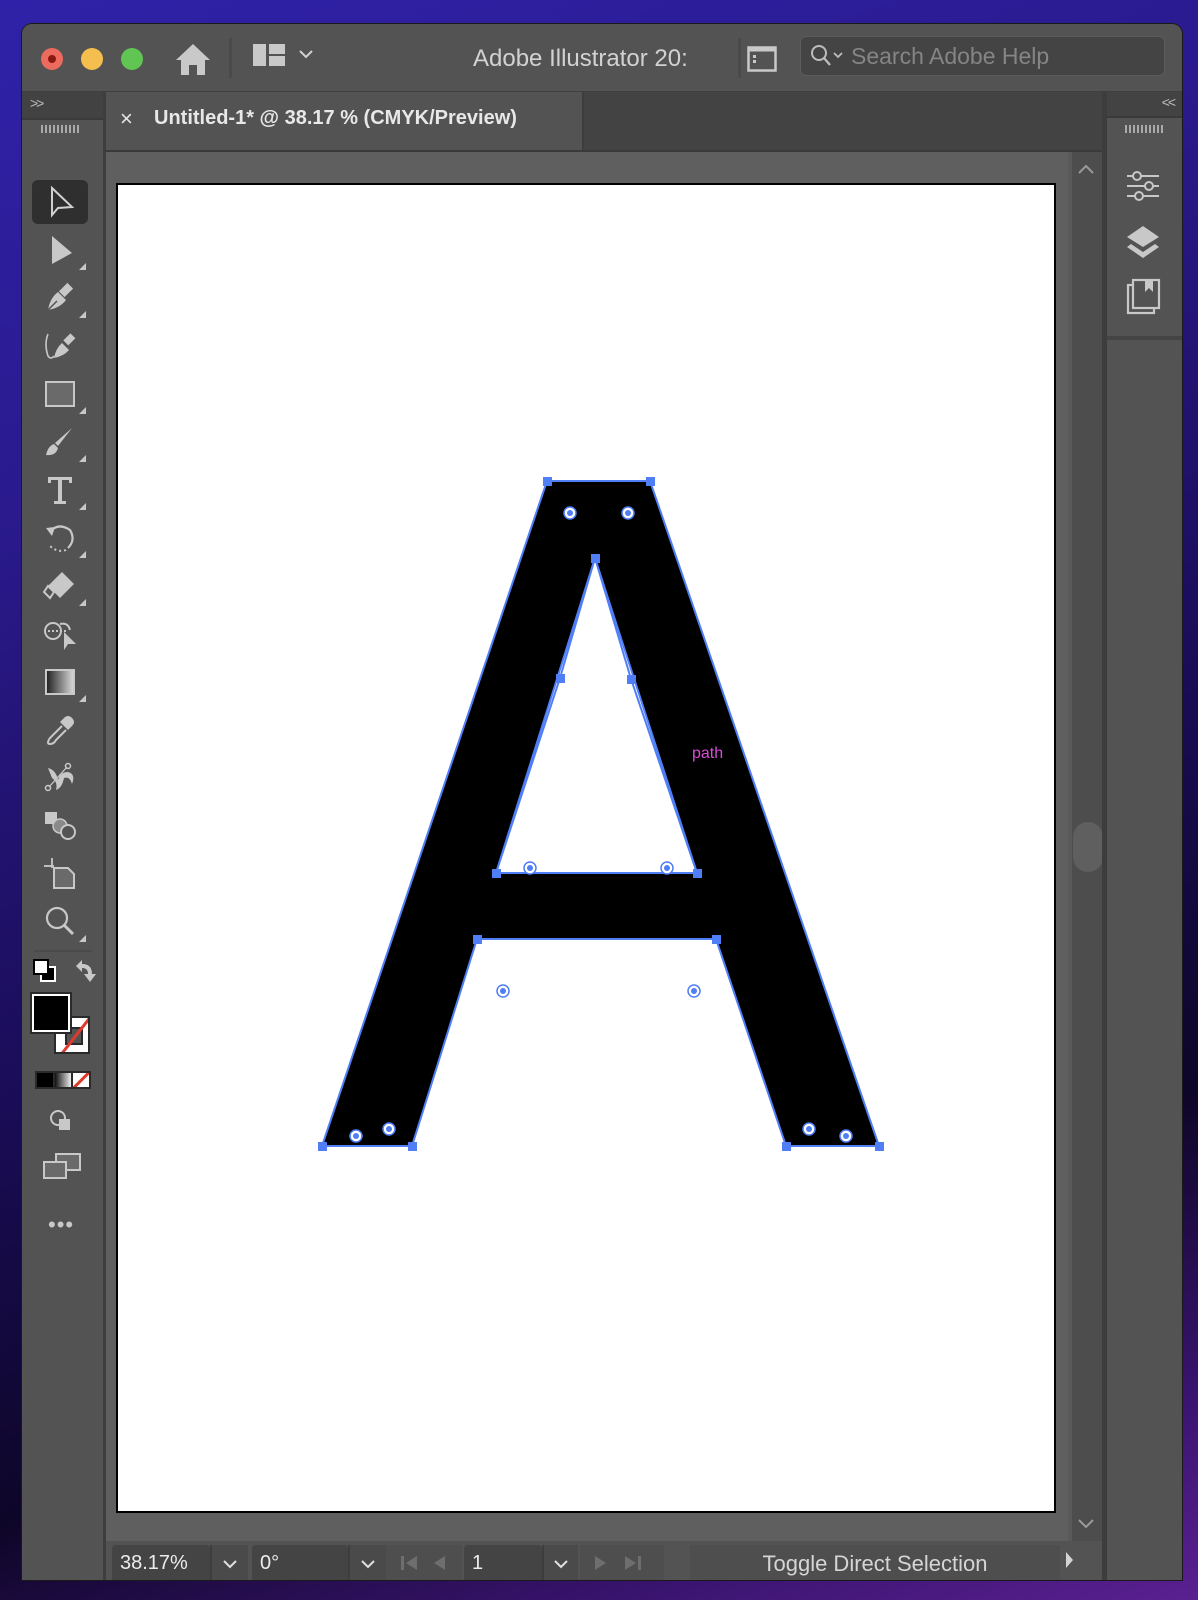 Image resolution: width=1198 pixels, height=1600 pixels. I want to click on scroll-up-icon, so click(1086, 169).